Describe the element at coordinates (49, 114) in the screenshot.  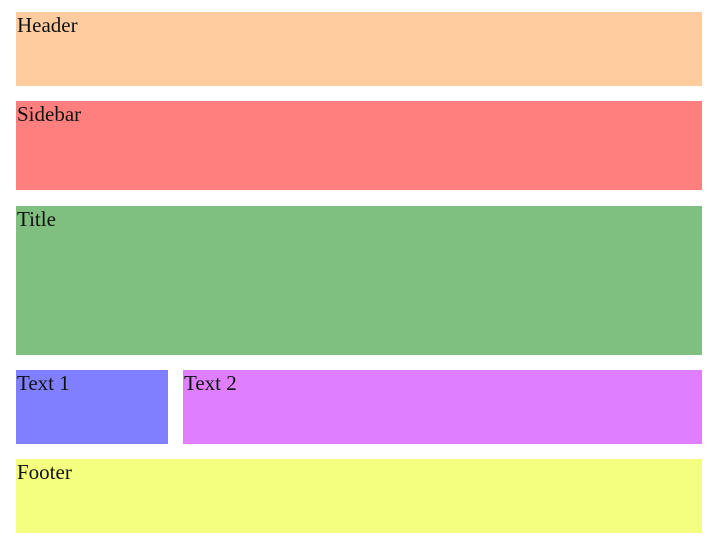
I see `sidebar-label: Sidebar` at that location.